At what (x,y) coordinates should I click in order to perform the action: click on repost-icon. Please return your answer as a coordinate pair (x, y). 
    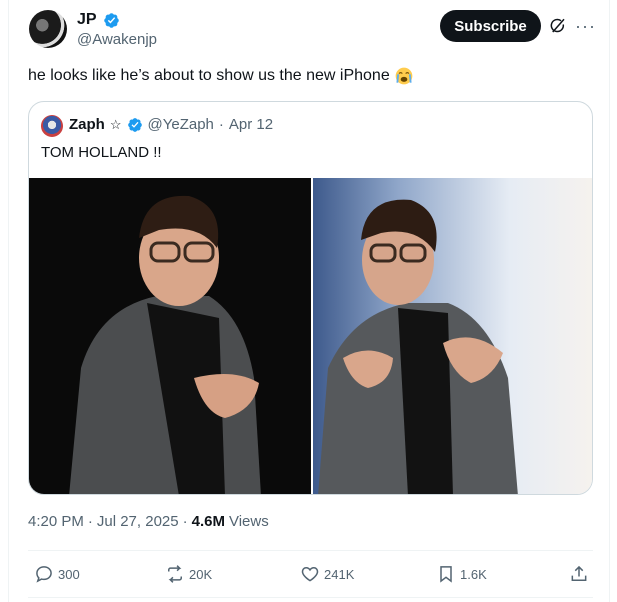
    Looking at the image, I should click on (175, 574).